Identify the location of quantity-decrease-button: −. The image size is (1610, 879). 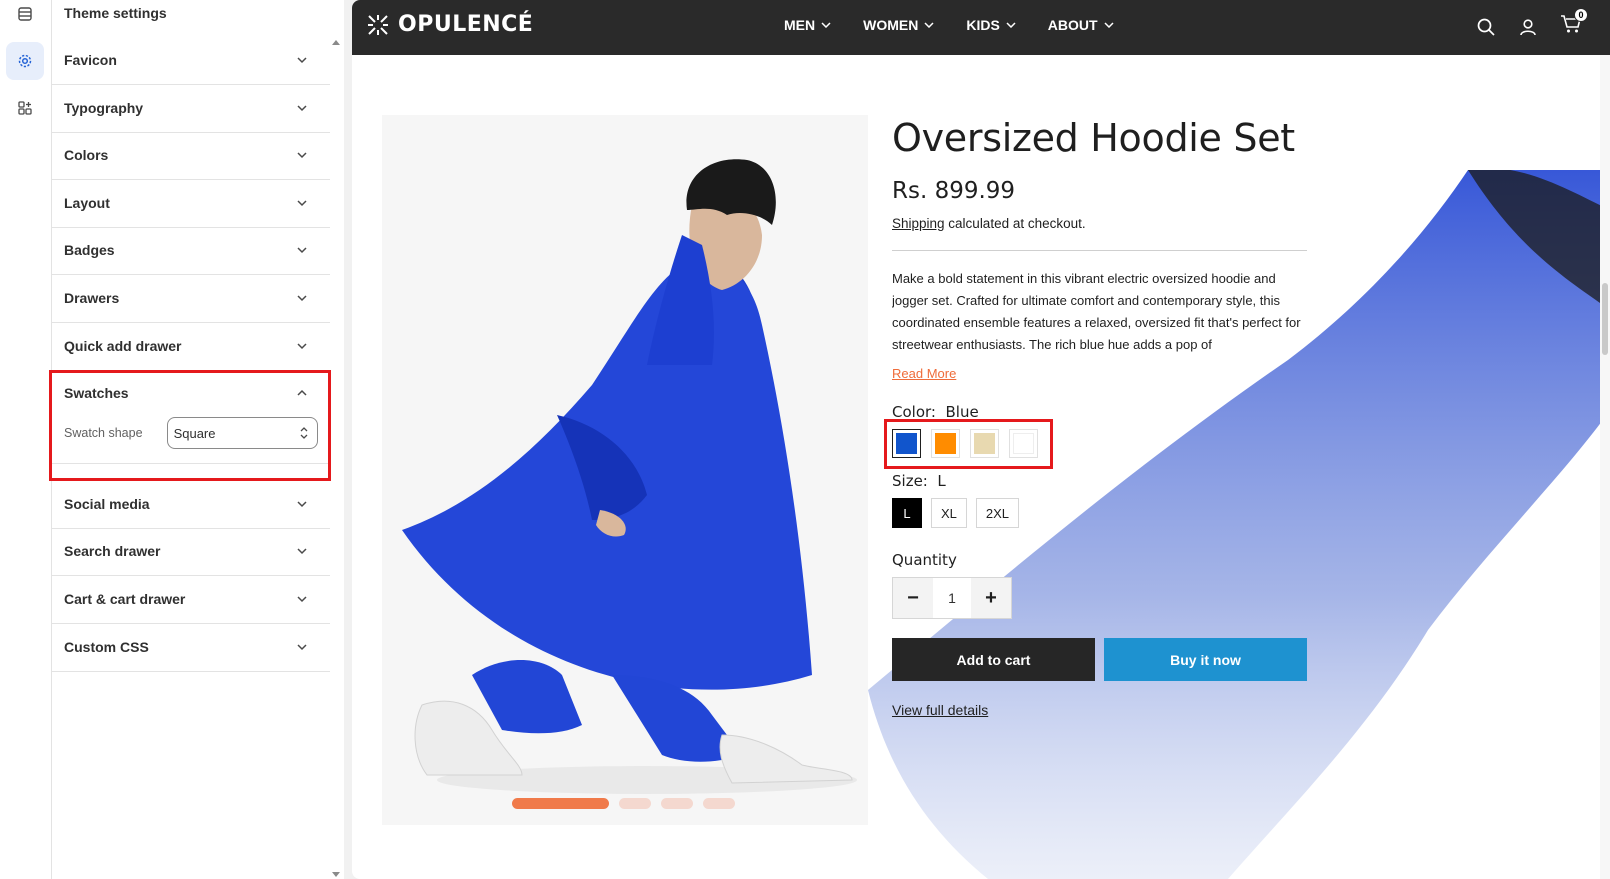
(913, 598).